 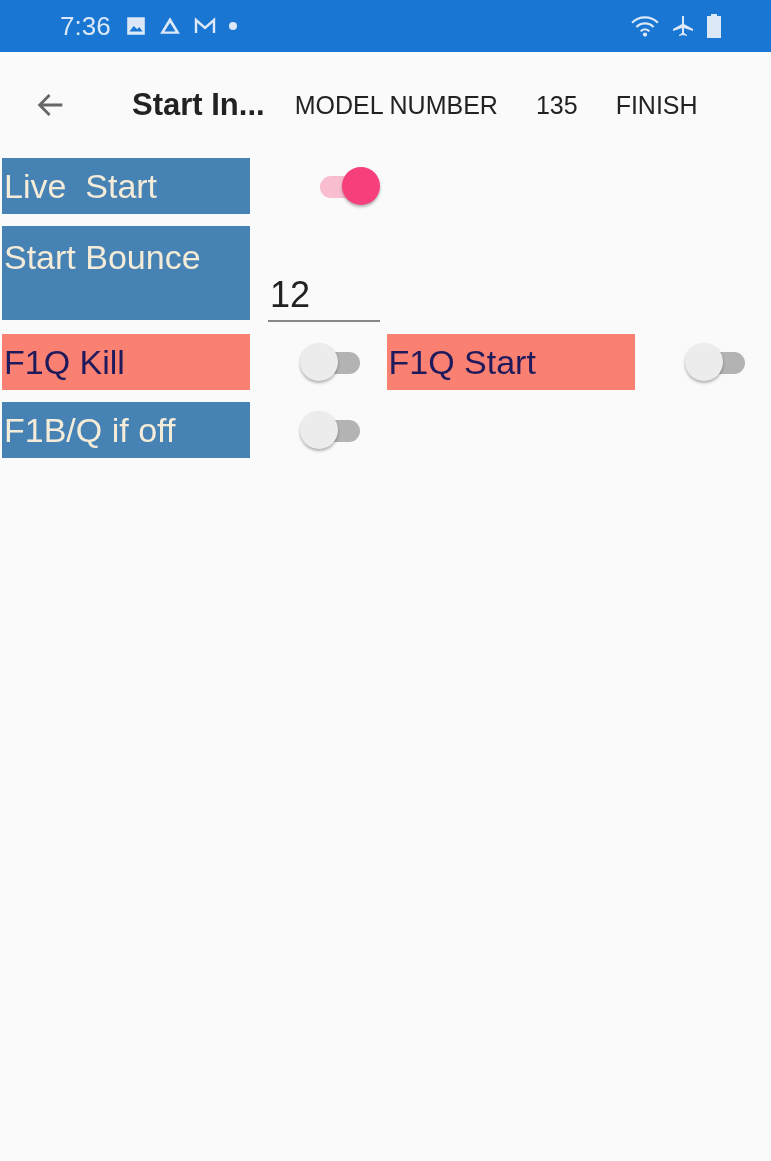 What do you see at coordinates (126, 273) in the screenshot?
I see `field-label: Start Bounce` at bounding box center [126, 273].